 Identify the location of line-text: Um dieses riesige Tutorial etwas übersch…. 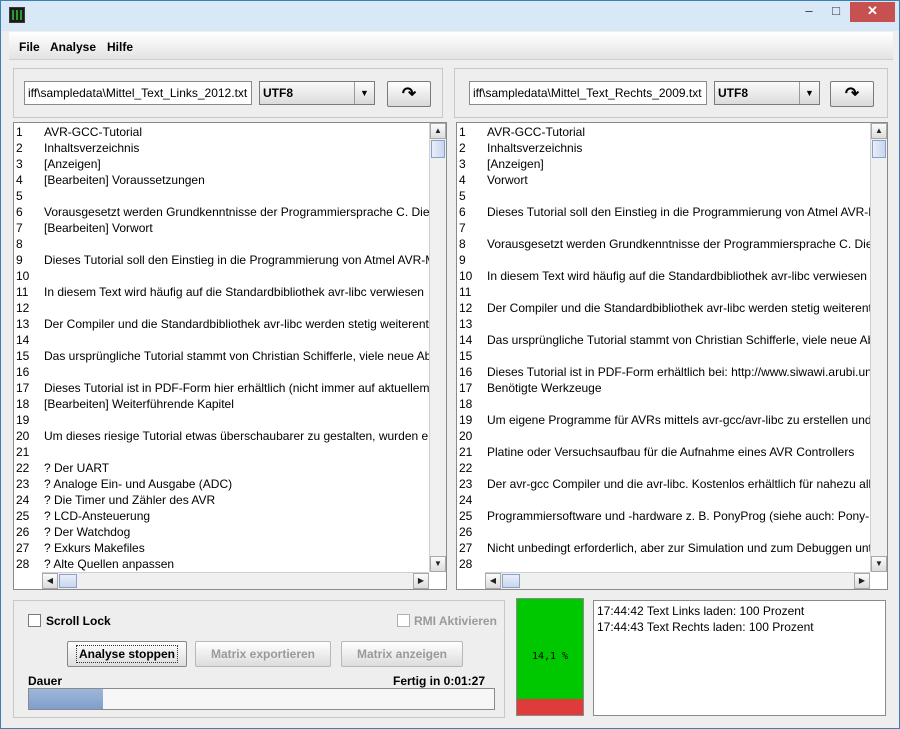
(236, 436).